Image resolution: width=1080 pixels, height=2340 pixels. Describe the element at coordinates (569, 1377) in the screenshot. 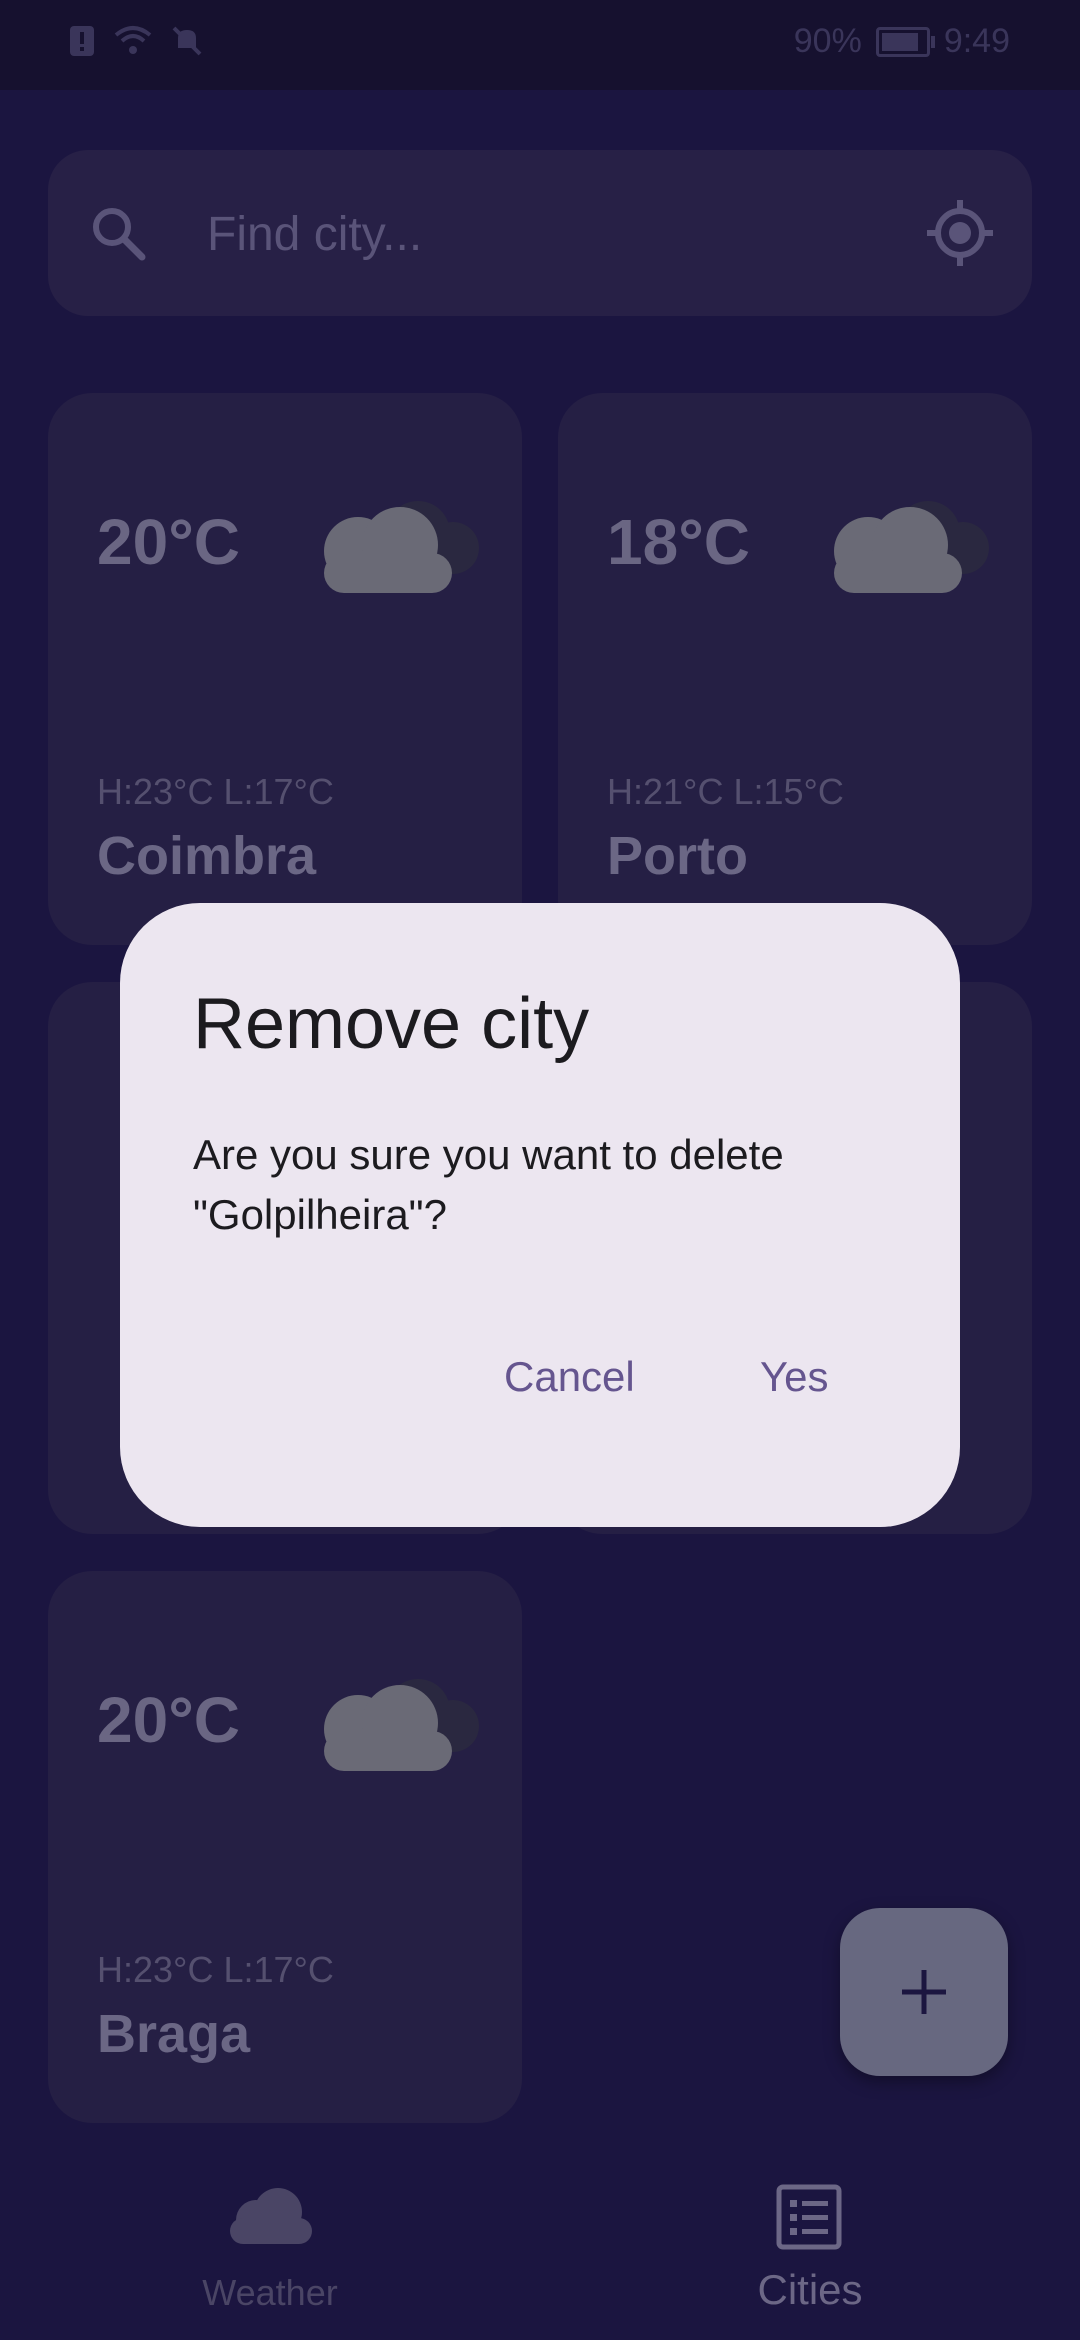

I see `cancel-button: Cancel` at that location.